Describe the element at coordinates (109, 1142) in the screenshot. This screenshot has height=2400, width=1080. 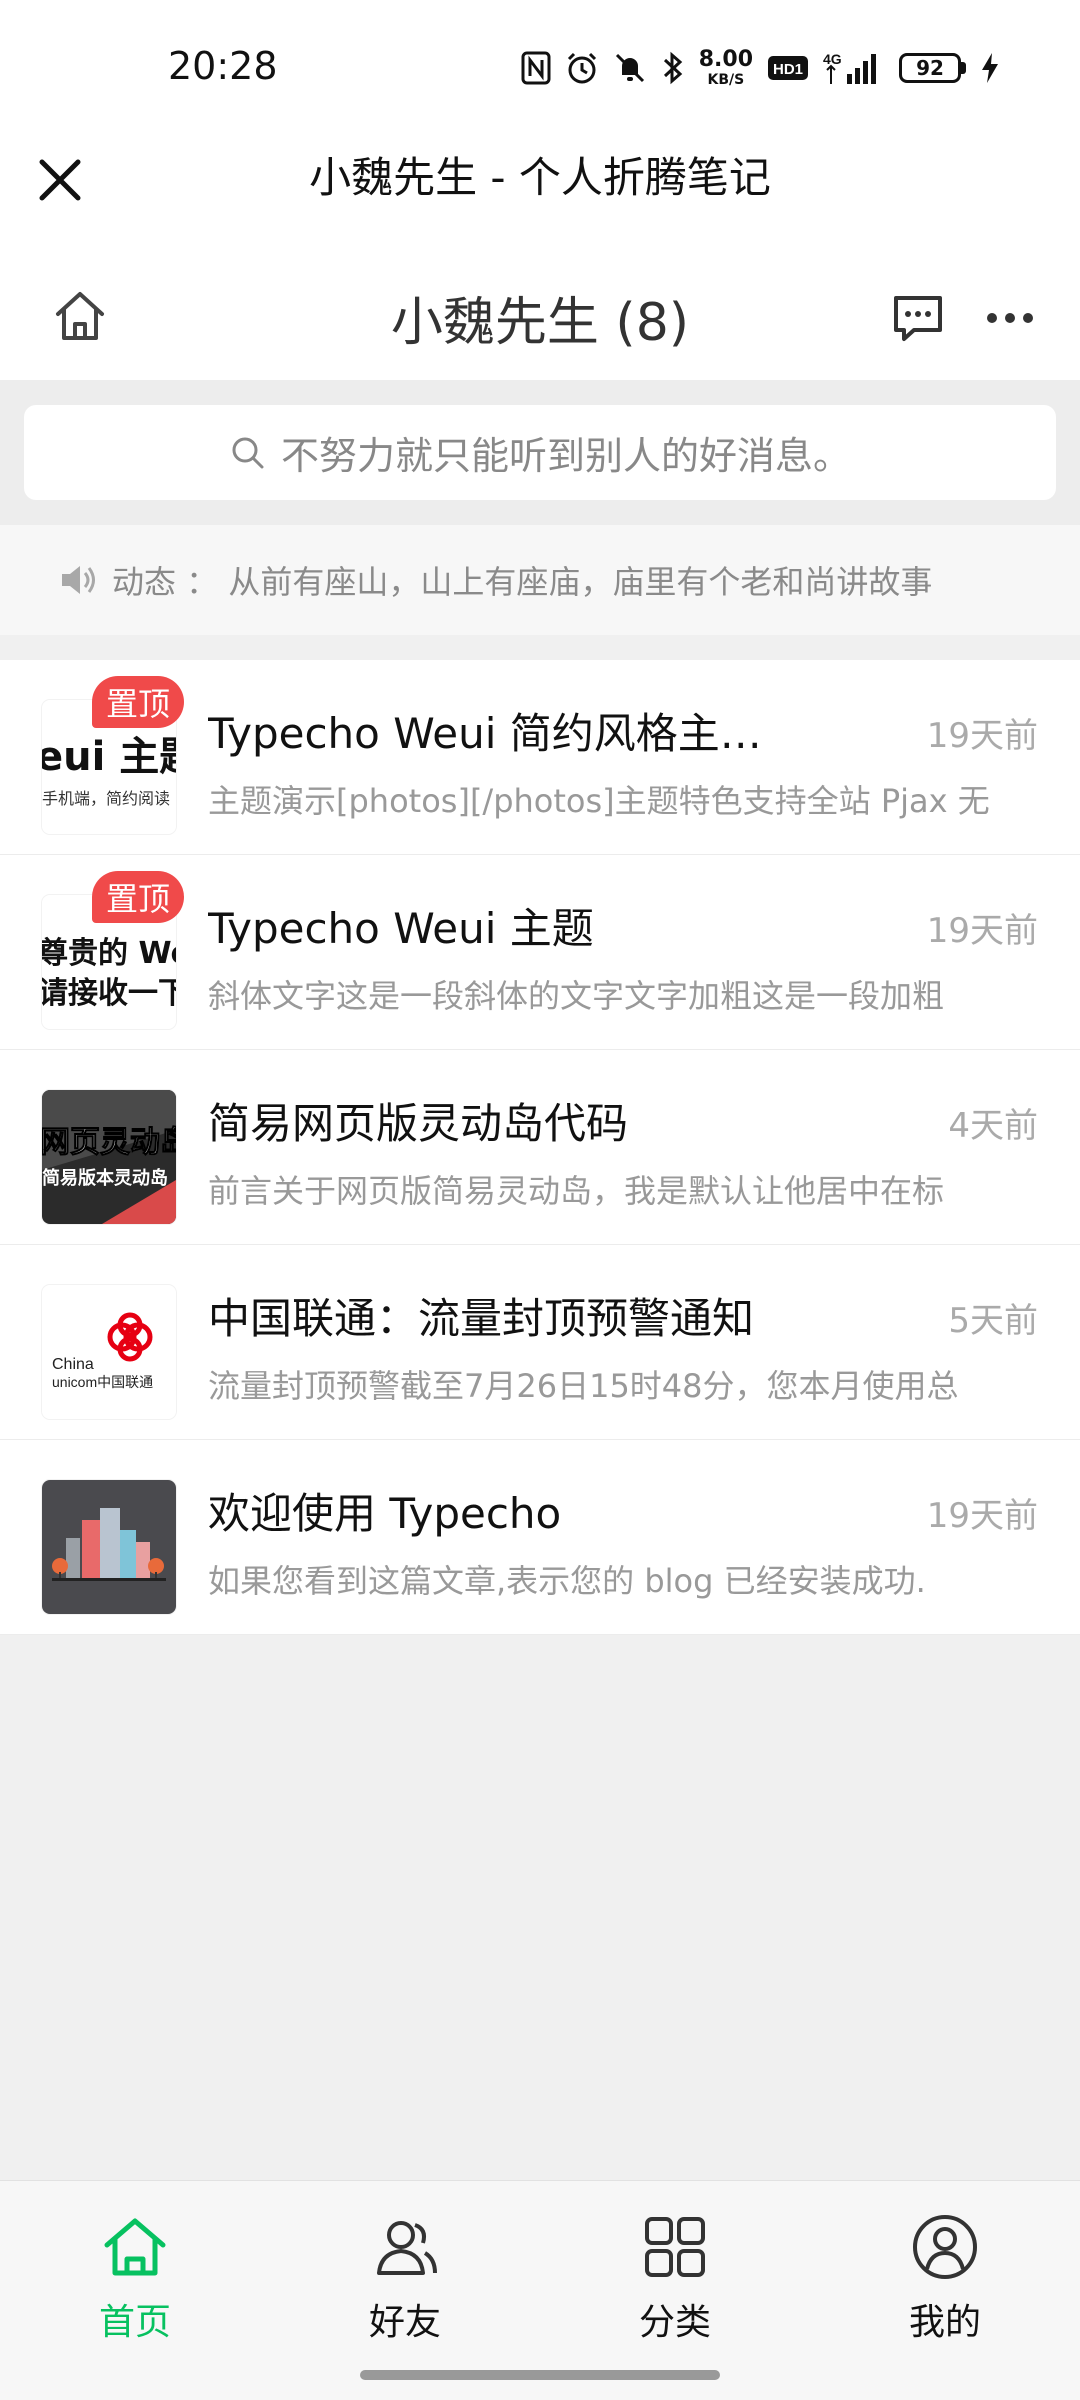
I see `thumb-text: 网页灵动岛` at that location.